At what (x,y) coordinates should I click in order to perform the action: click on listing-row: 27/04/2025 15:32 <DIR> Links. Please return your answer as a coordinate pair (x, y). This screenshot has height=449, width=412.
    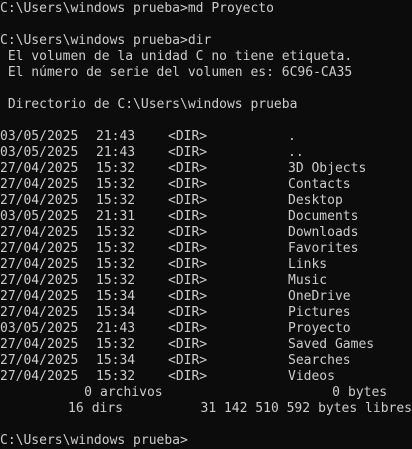
    Looking at the image, I should click on (206, 265).